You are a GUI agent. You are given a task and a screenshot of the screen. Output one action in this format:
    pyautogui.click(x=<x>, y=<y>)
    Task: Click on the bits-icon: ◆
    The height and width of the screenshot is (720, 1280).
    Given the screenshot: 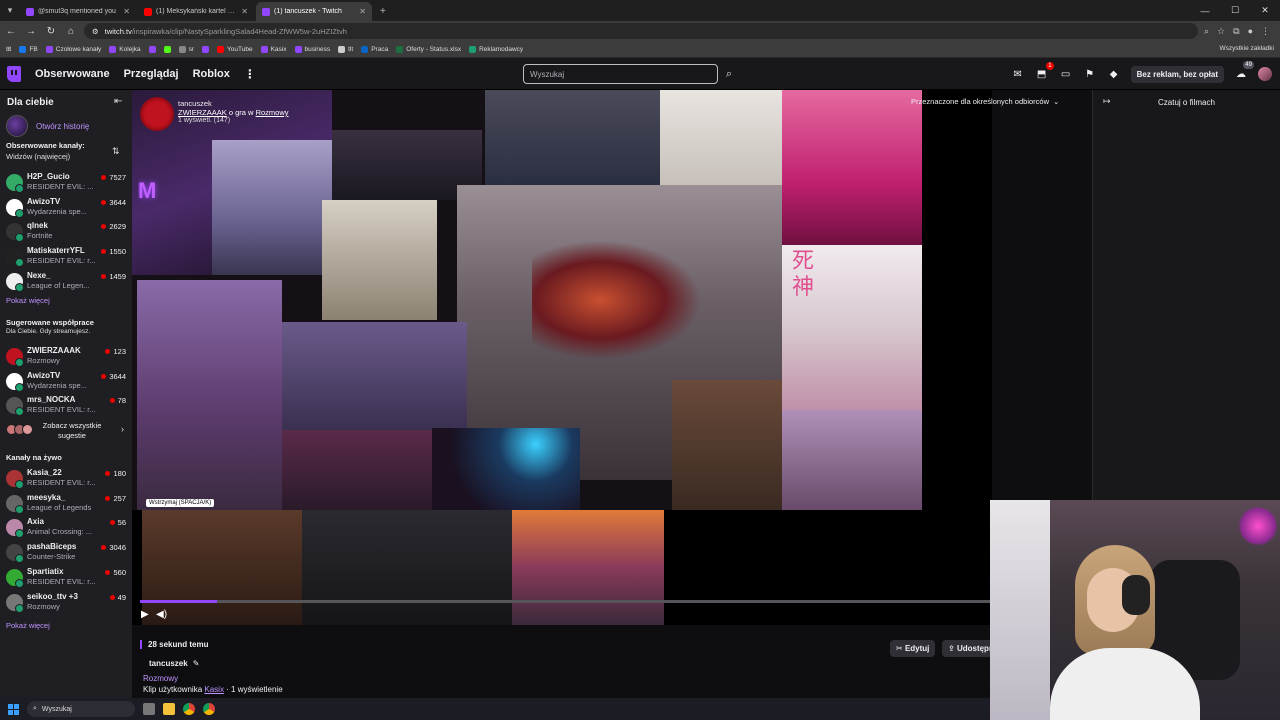 What is the action you would take?
    pyautogui.click(x=1114, y=74)
    